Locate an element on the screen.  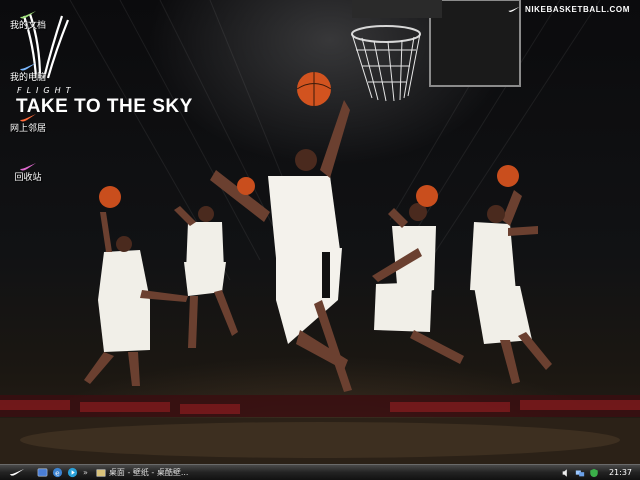
desktop-icon-label: 回收站 is located at coordinates (28, 178).